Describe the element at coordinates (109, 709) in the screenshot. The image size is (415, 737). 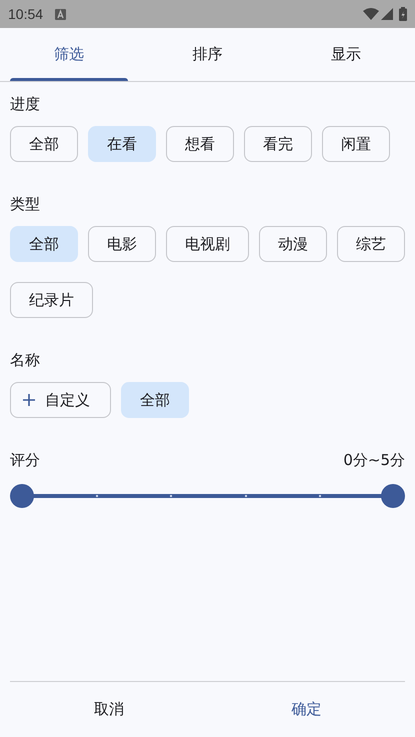
I see `cancel-button: 取消` at that location.